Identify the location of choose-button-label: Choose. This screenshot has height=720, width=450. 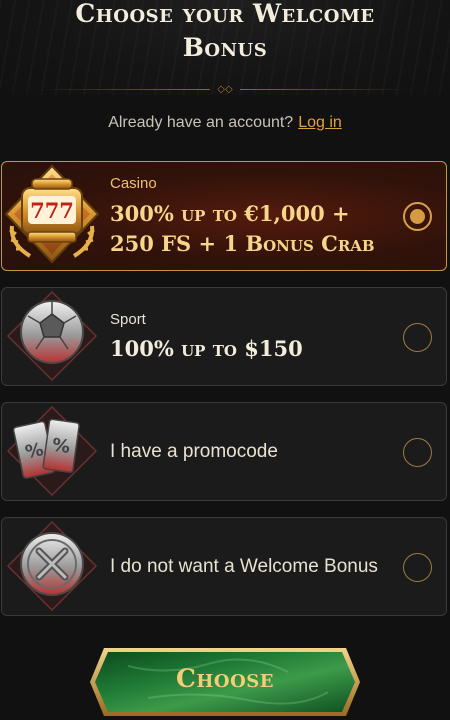
(225, 678).